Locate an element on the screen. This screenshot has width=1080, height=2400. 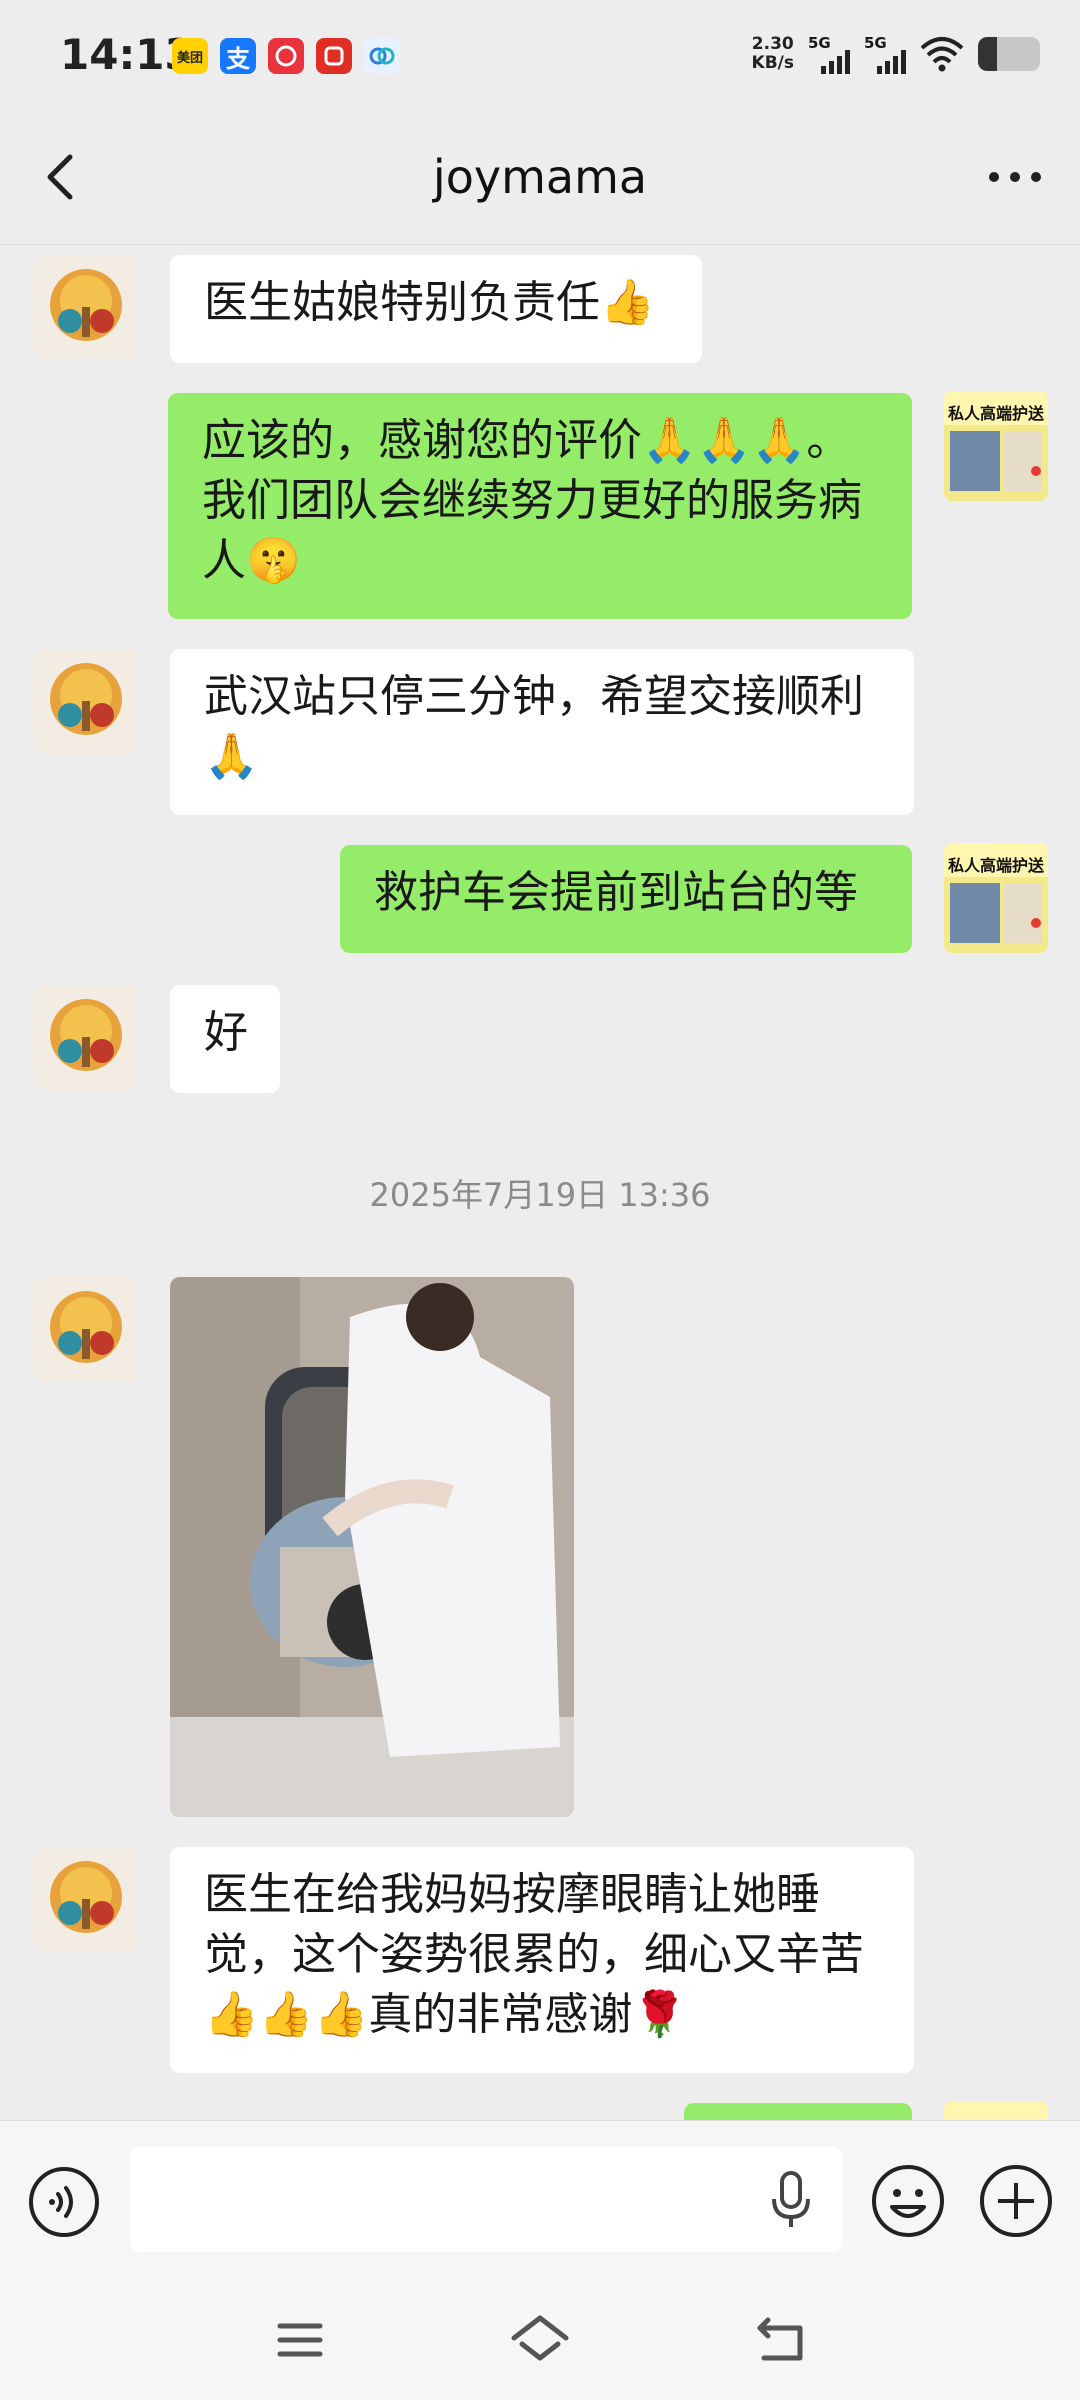
microphone-icon is located at coordinates (791, 2199).